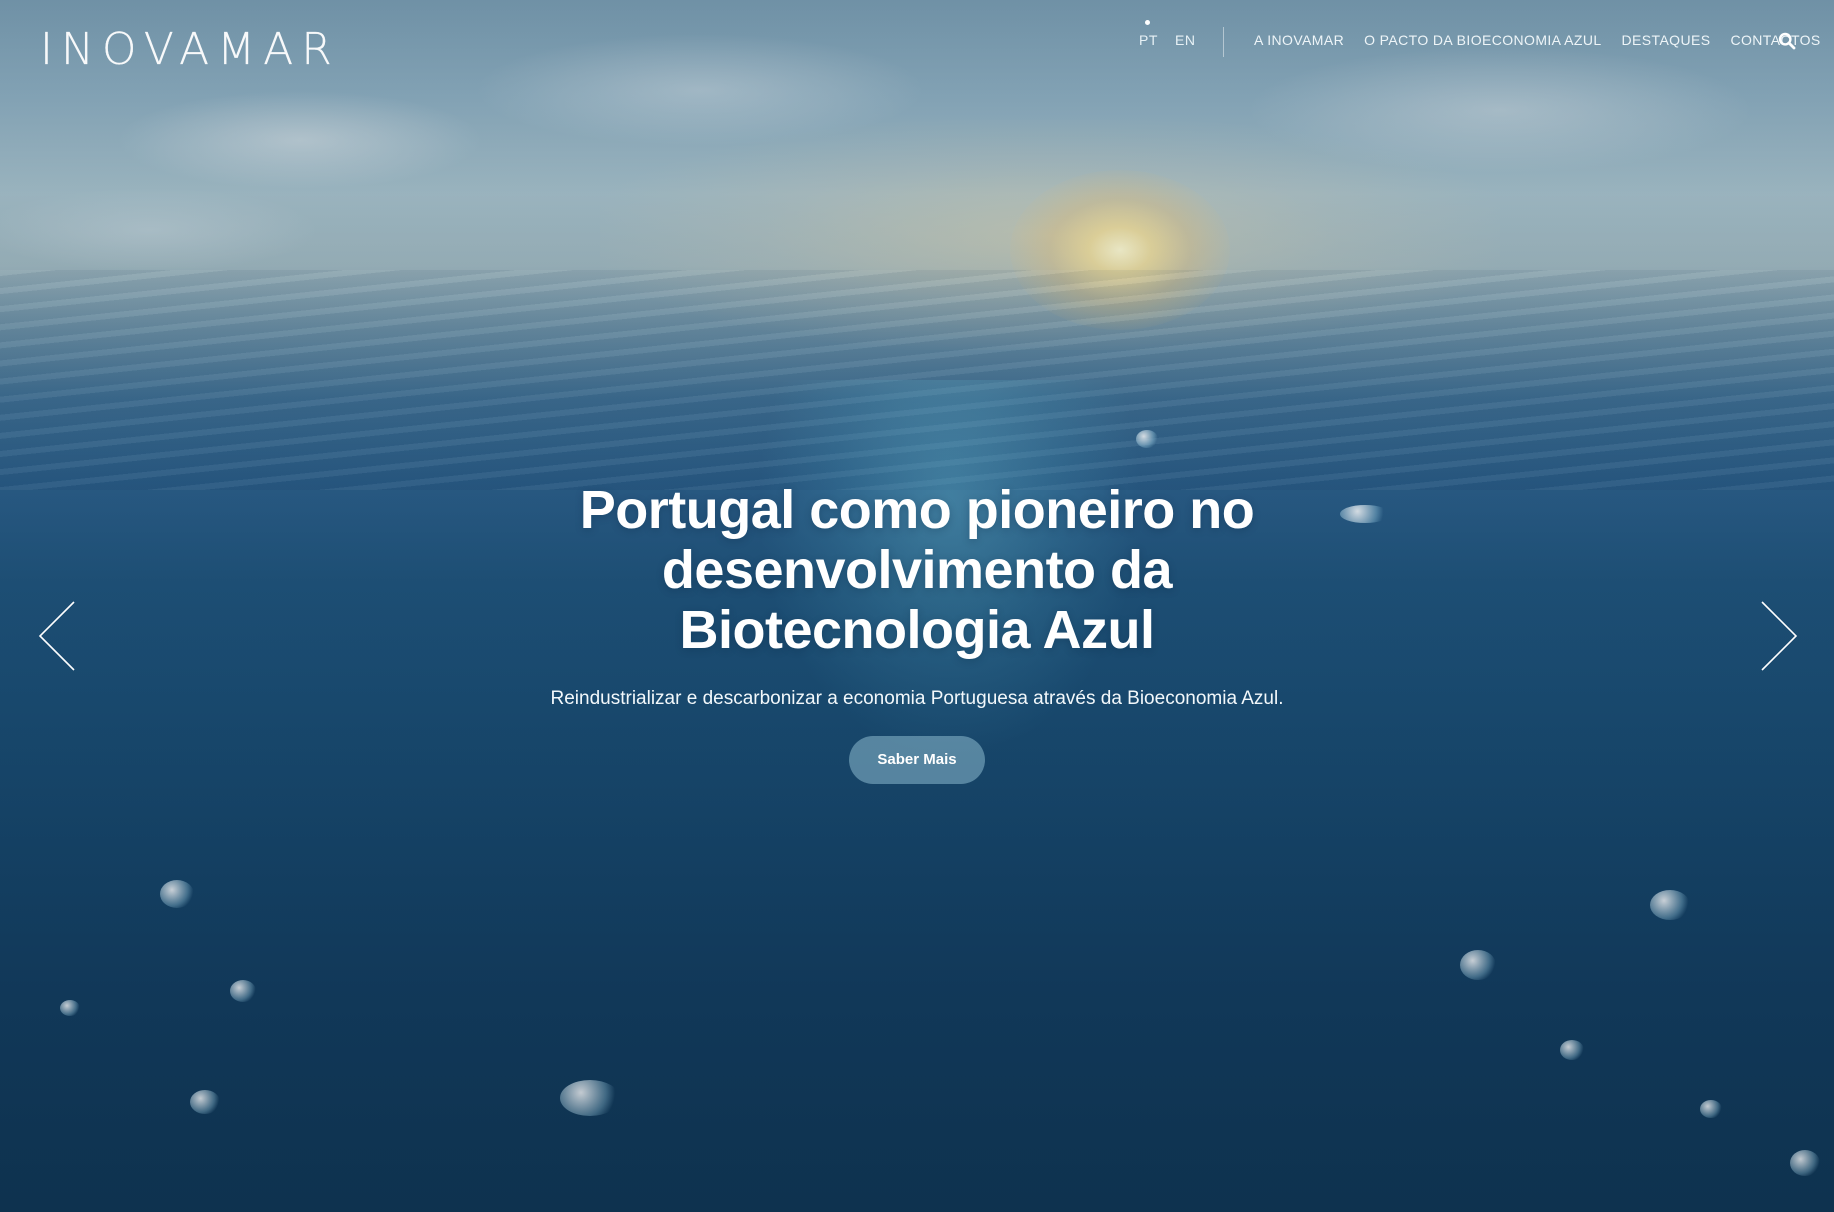 The width and height of the screenshot is (1834, 1212). I want to click on chevron-right-icon, so click(1778, 636).